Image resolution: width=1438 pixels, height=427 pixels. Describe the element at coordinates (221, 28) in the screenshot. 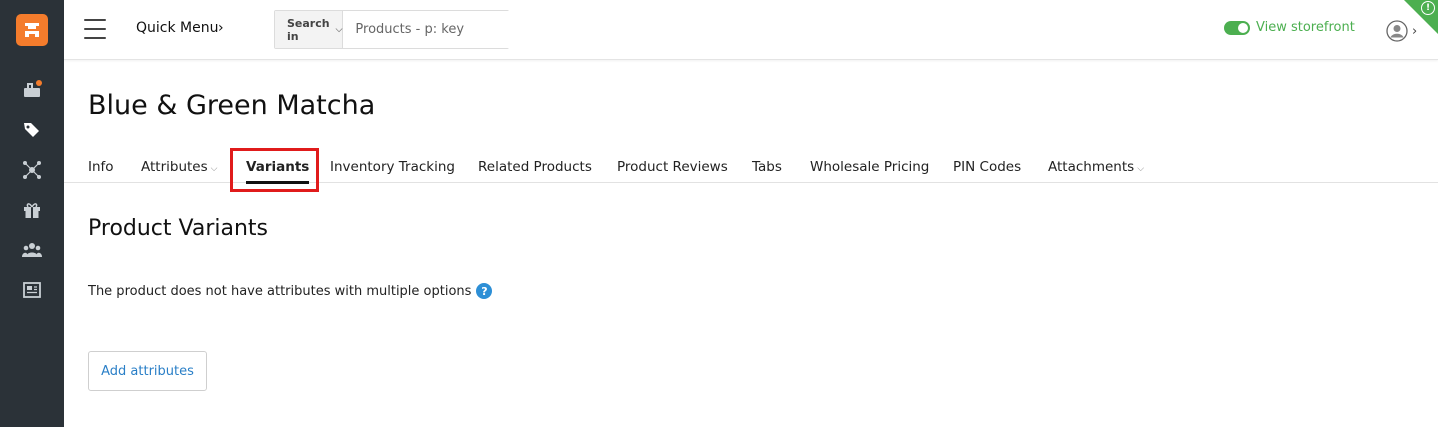

I see `chevron-right-icon: ›` at that location.